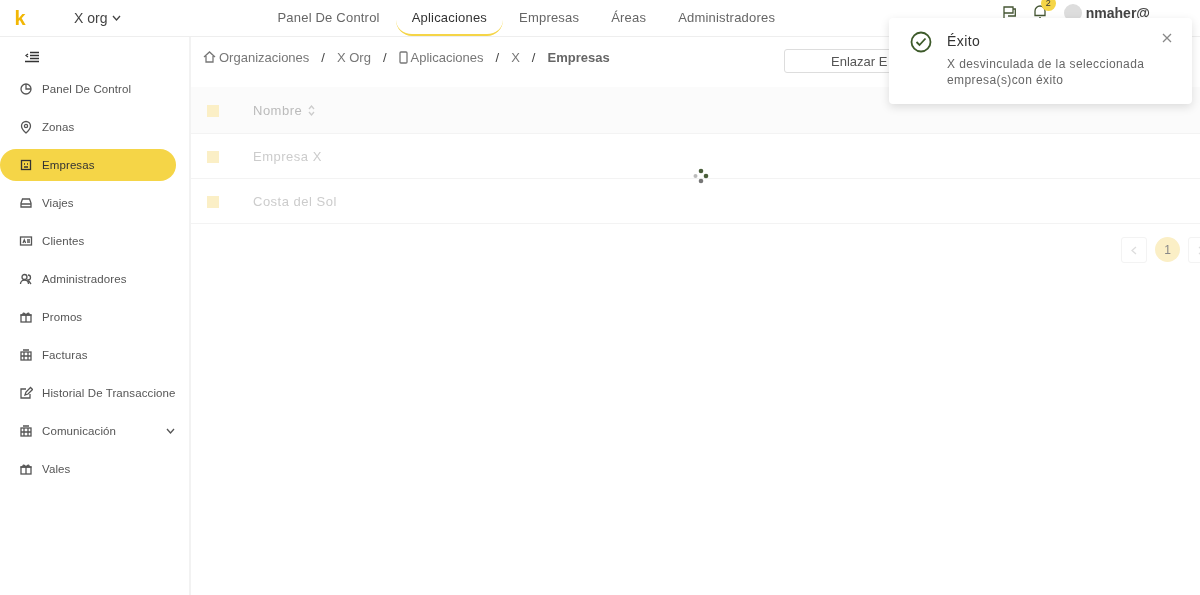 The width and height of the screenshot is (1200, 595). What do you see at coordinates (629, 18) in the screenshot?
I see `nav-tab: Áreas` at bounding box center [629, 18].